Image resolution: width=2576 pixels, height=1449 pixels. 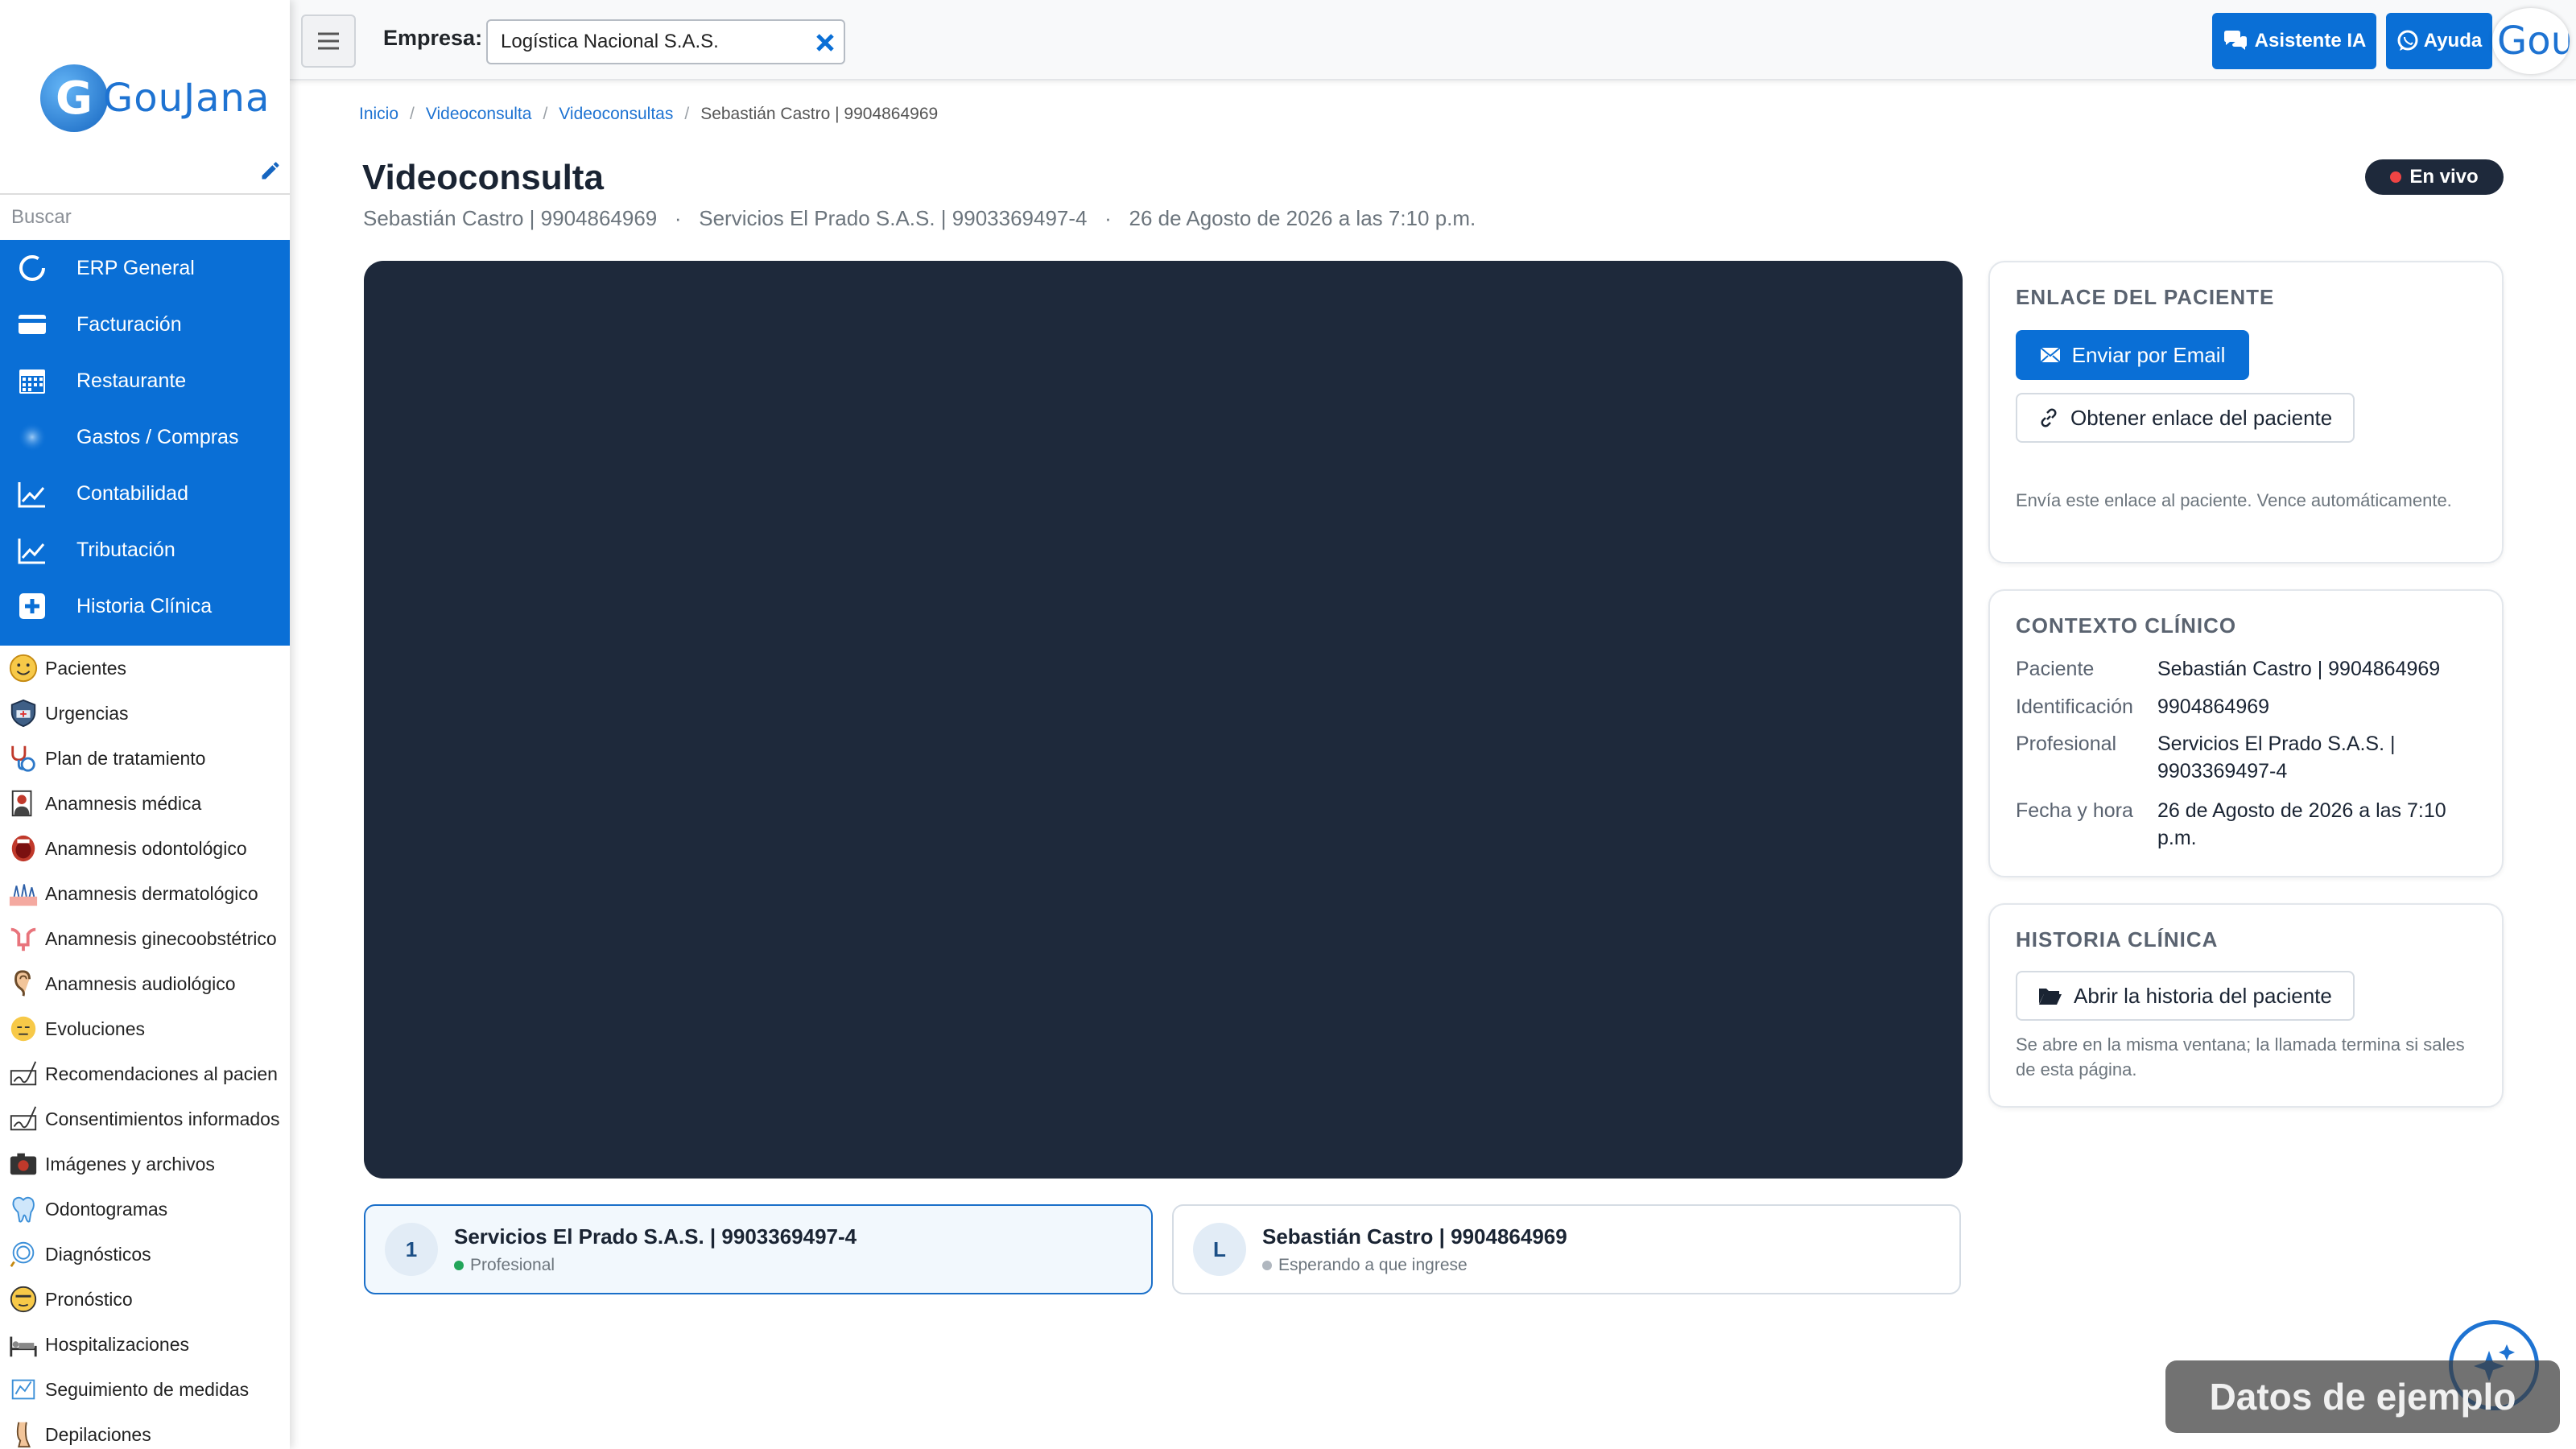 I want to click on sub-item-pacientes: Pacientes, so click(x=145, y=668).